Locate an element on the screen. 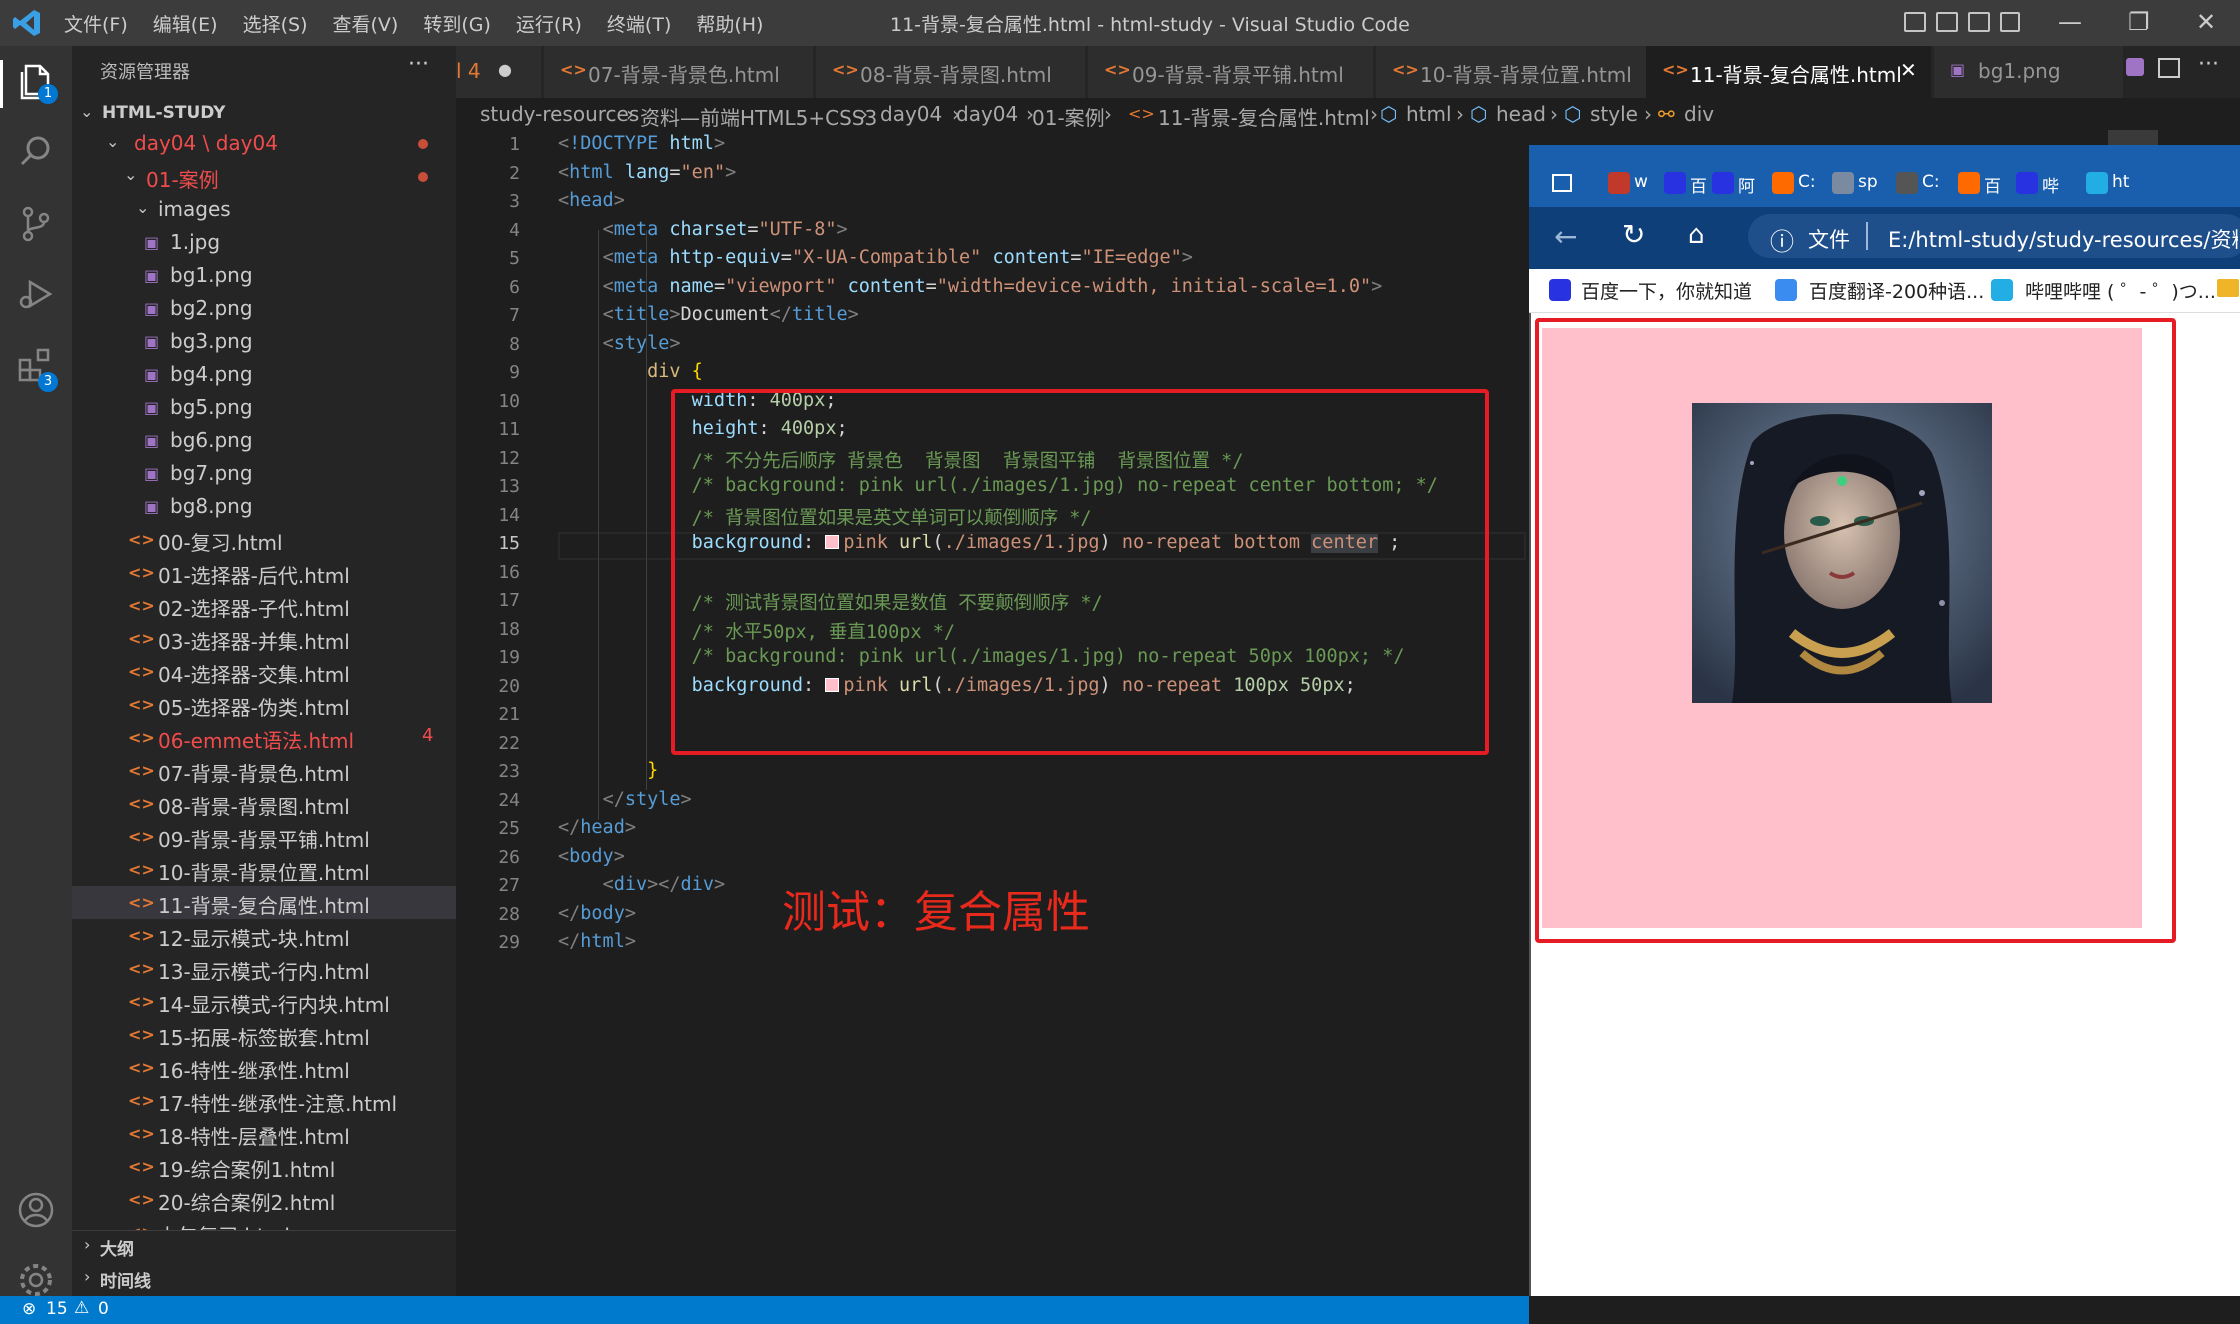  tree-item-image: ▣ bg3.png is located at coordinates (264, 341).